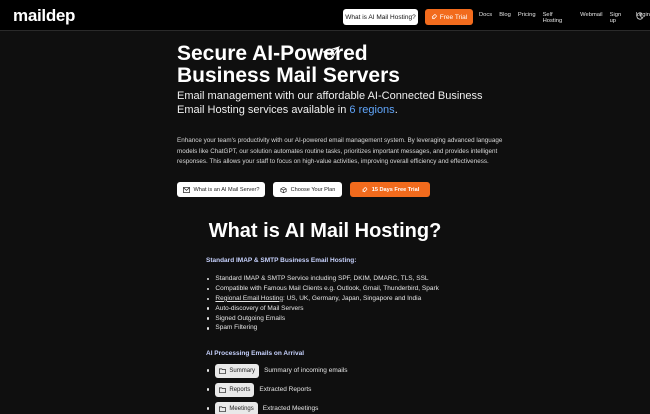 This screenshot has width=650, height=414. What do you see at coordinates (527, 18) in the screenshot?
I see `nav-pricing: Pricing` at bounding box center [527, 18].